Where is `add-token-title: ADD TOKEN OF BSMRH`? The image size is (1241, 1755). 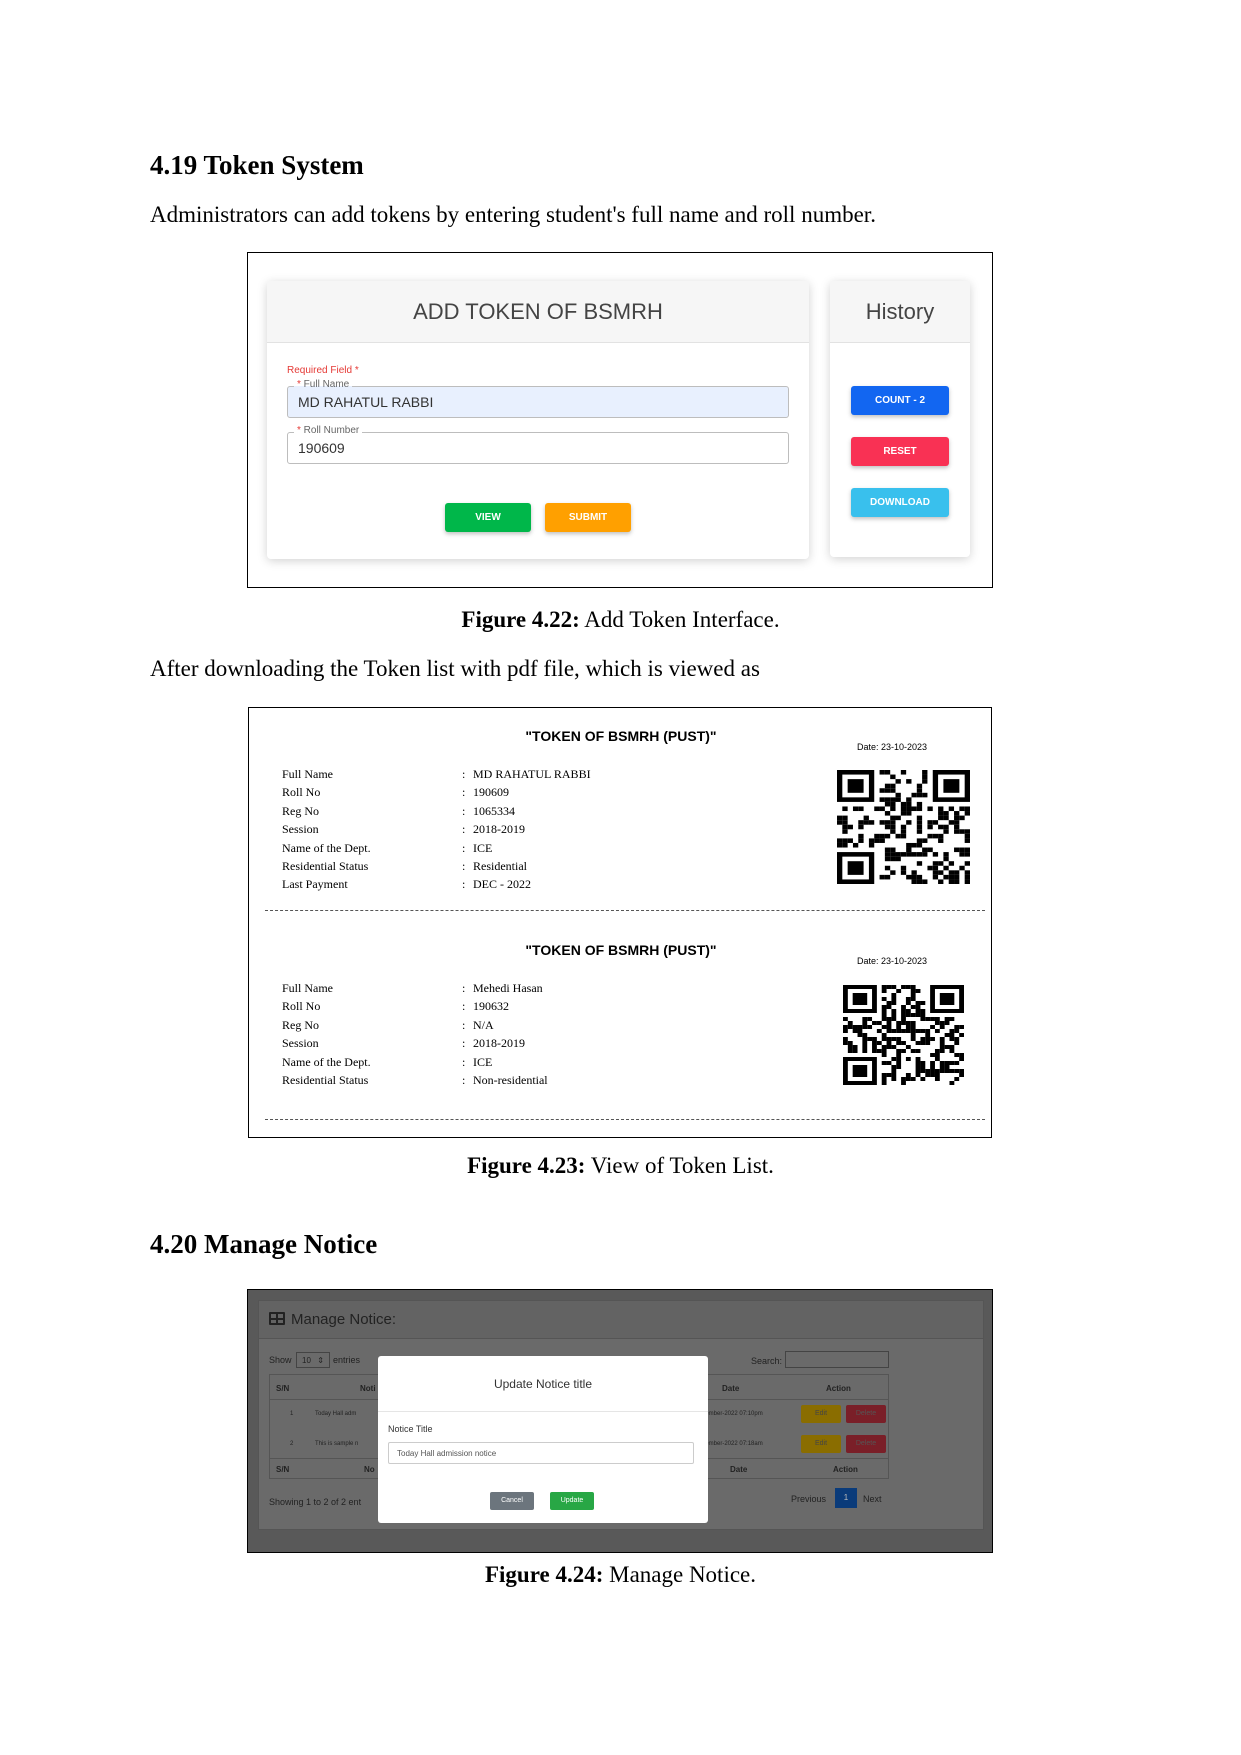
add-token-title: ADD TOKEN OF BSMRH is located at coordinates (538, 312).